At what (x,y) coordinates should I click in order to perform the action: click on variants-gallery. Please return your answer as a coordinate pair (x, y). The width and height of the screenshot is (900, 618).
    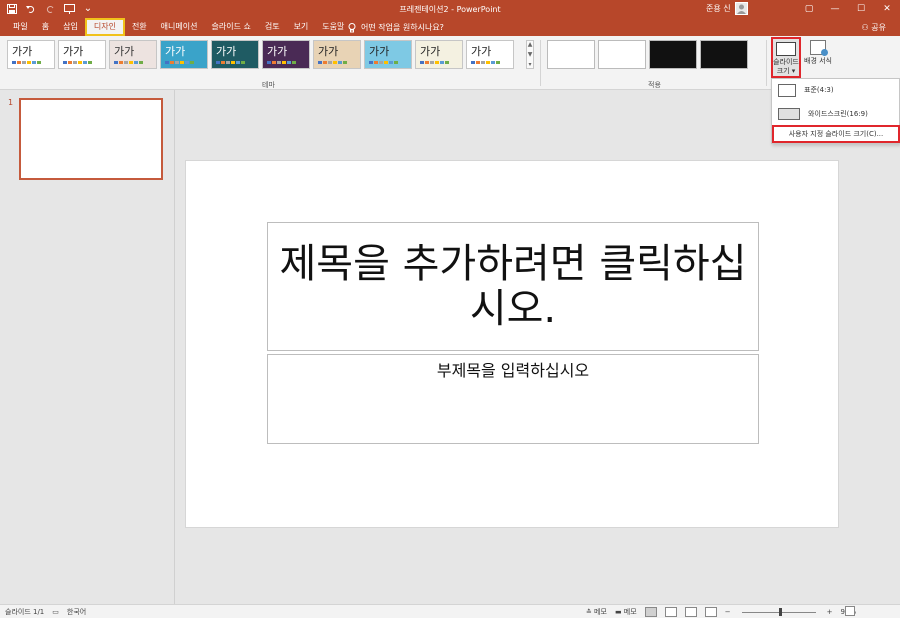
    Looking at the image, I should click on (647, 54).